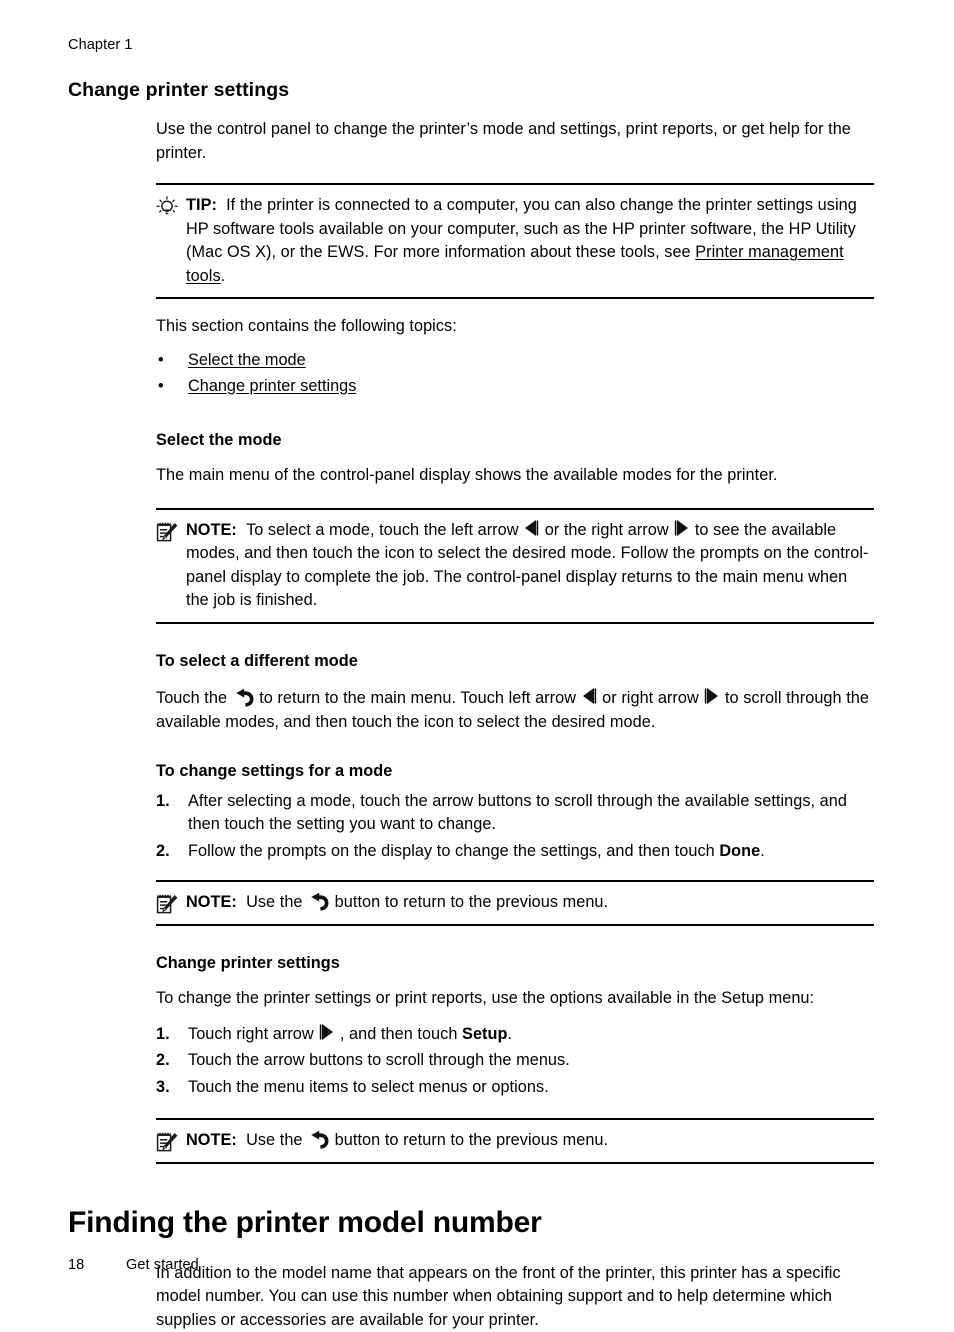 This screenshot has height=1332, width=954. Describe the element at coordinates (272, 386) in the screenshot. I see `link-change-printer-settings: Change printer settings` at that location.